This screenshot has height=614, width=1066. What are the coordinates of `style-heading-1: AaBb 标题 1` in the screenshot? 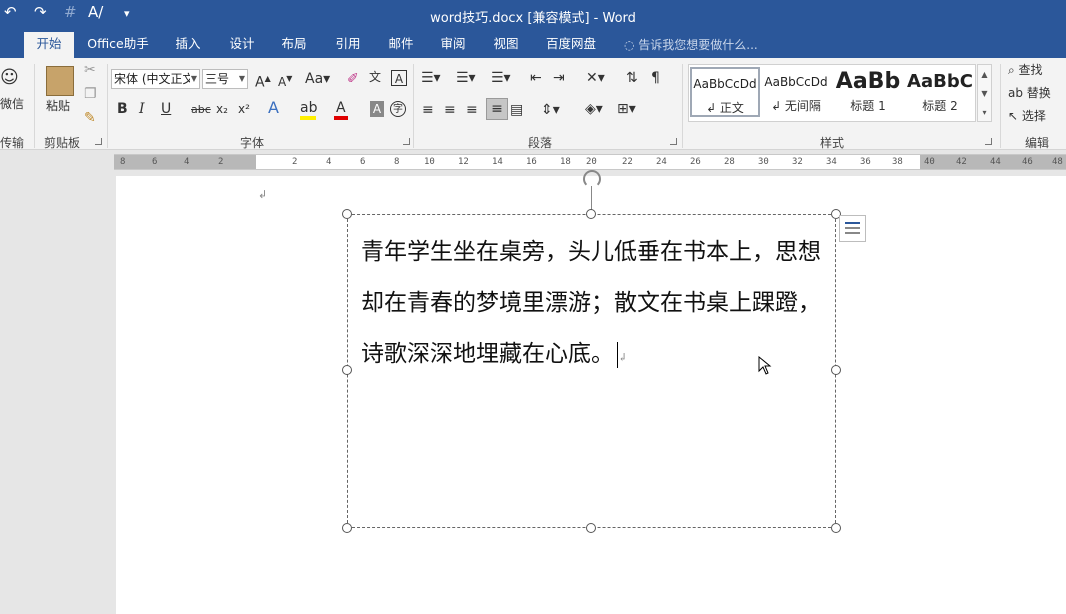 It's located at (868, 92).